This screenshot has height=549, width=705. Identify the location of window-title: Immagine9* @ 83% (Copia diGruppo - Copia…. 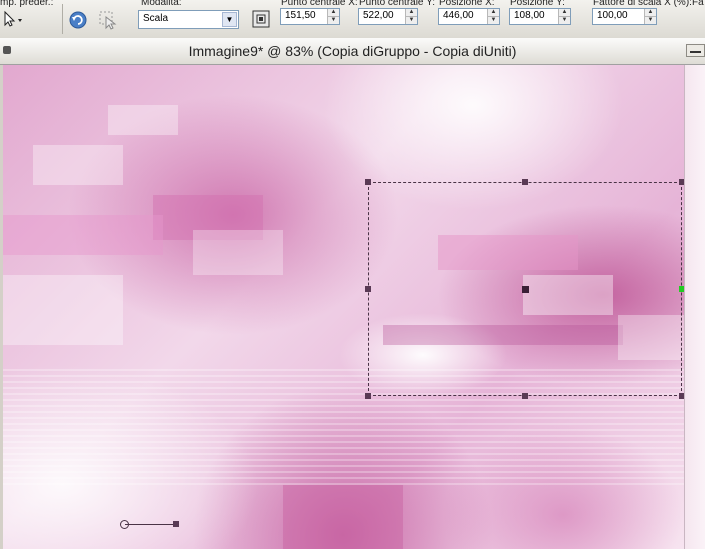
(352, 51).